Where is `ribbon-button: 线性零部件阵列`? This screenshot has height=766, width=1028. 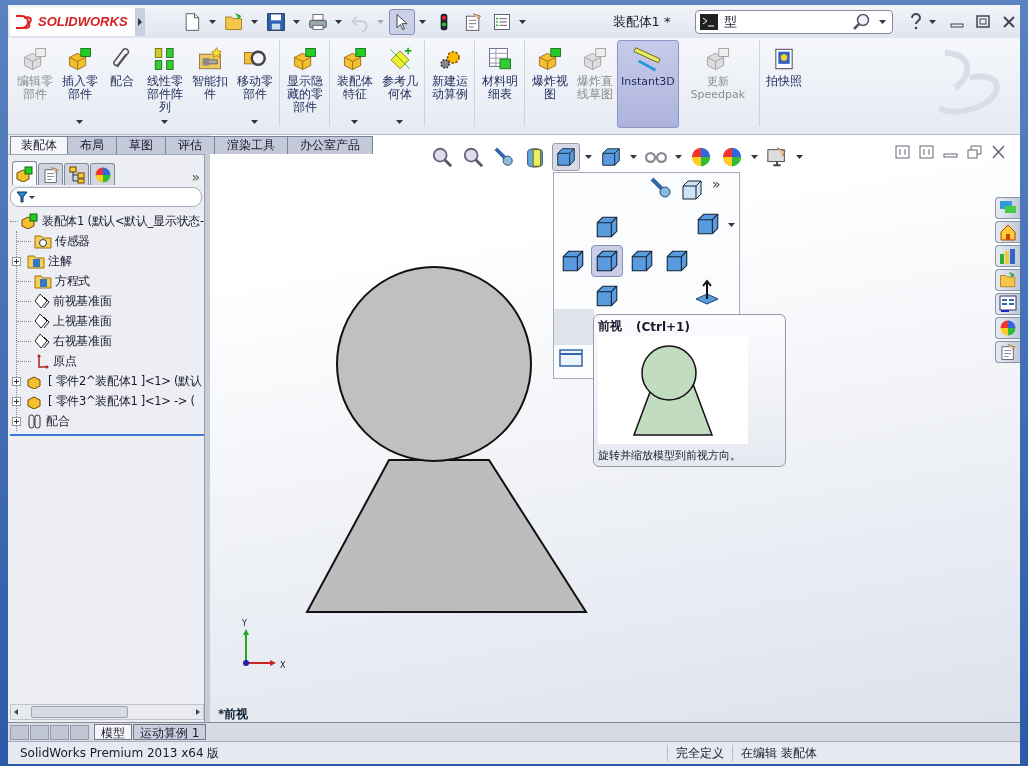 ribbon-button: 线性零部件阵列 is located at coordinates (164, 84).